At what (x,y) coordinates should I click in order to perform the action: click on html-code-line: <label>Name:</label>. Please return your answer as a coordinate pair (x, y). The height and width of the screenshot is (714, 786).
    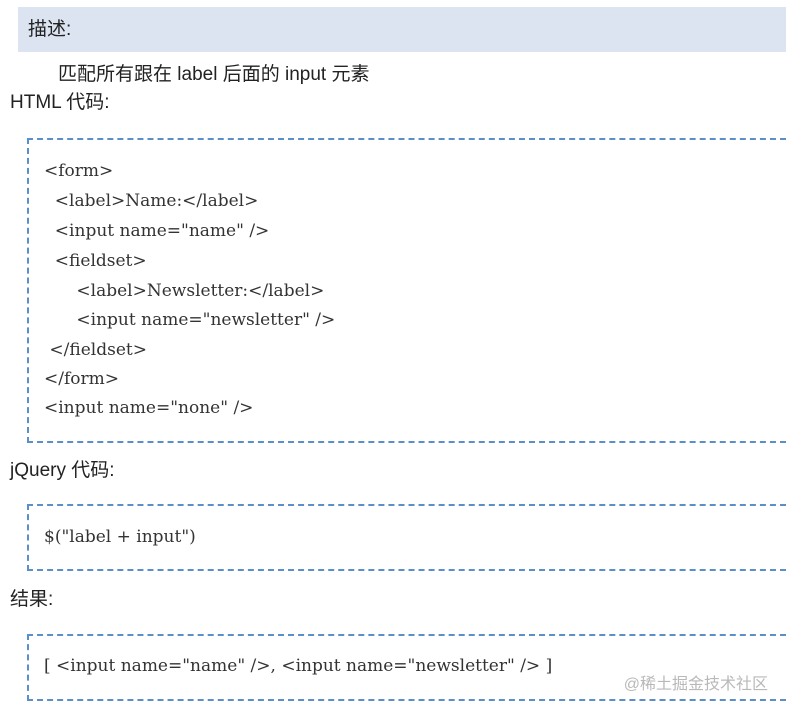
    Looking at the image, I should click on (151, 201).